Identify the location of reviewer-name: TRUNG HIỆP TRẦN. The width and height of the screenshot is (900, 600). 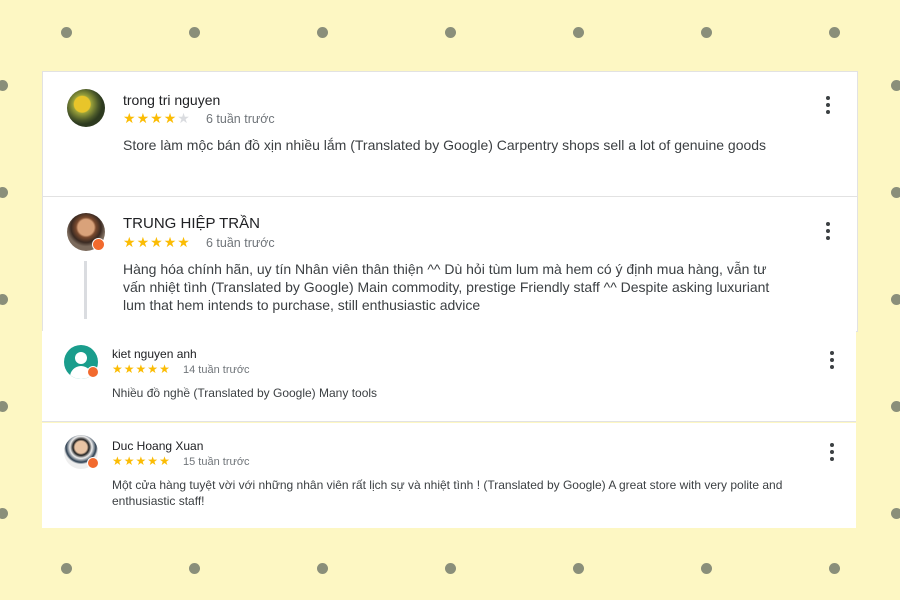
(191, 223).